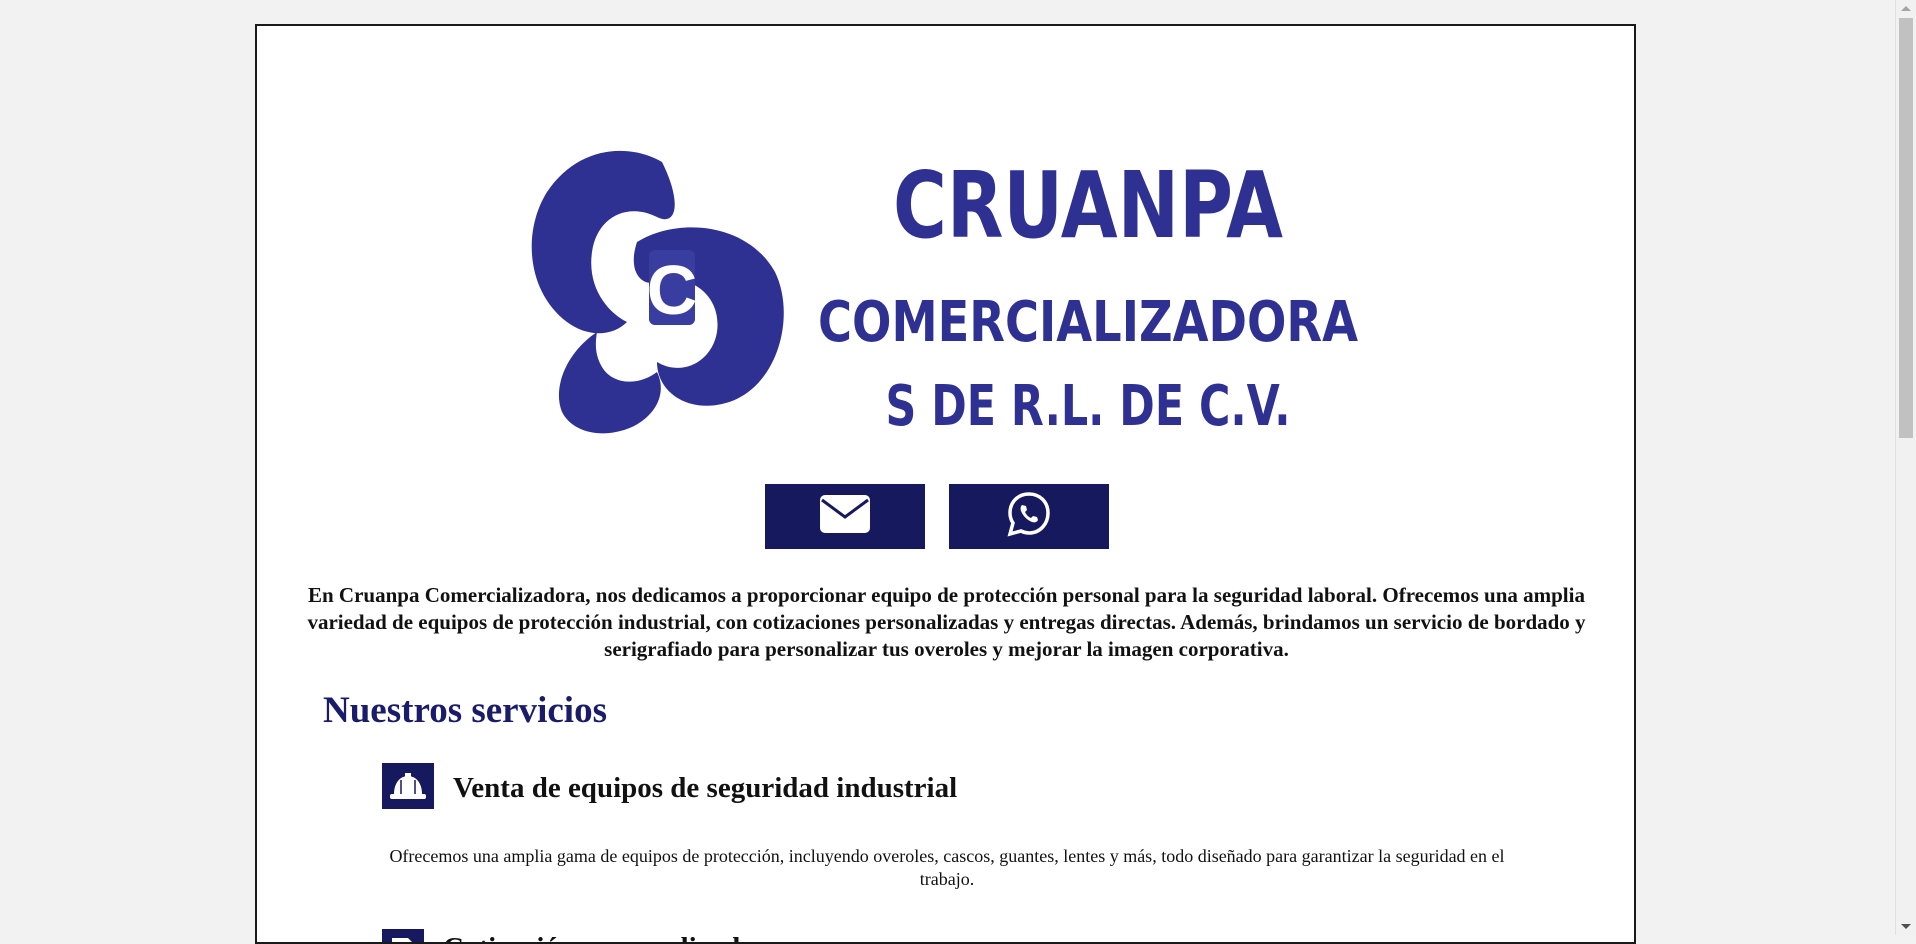 The image size is (1916, 944). I want to click on scrollbar-thumb, so click(1906, 228).